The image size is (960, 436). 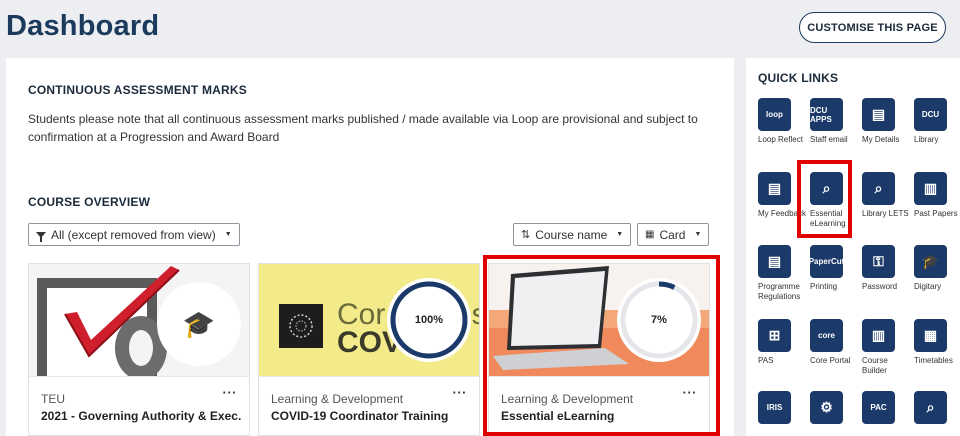 I want to click on quick-link-label: My Details, so click(x=888, y=140).